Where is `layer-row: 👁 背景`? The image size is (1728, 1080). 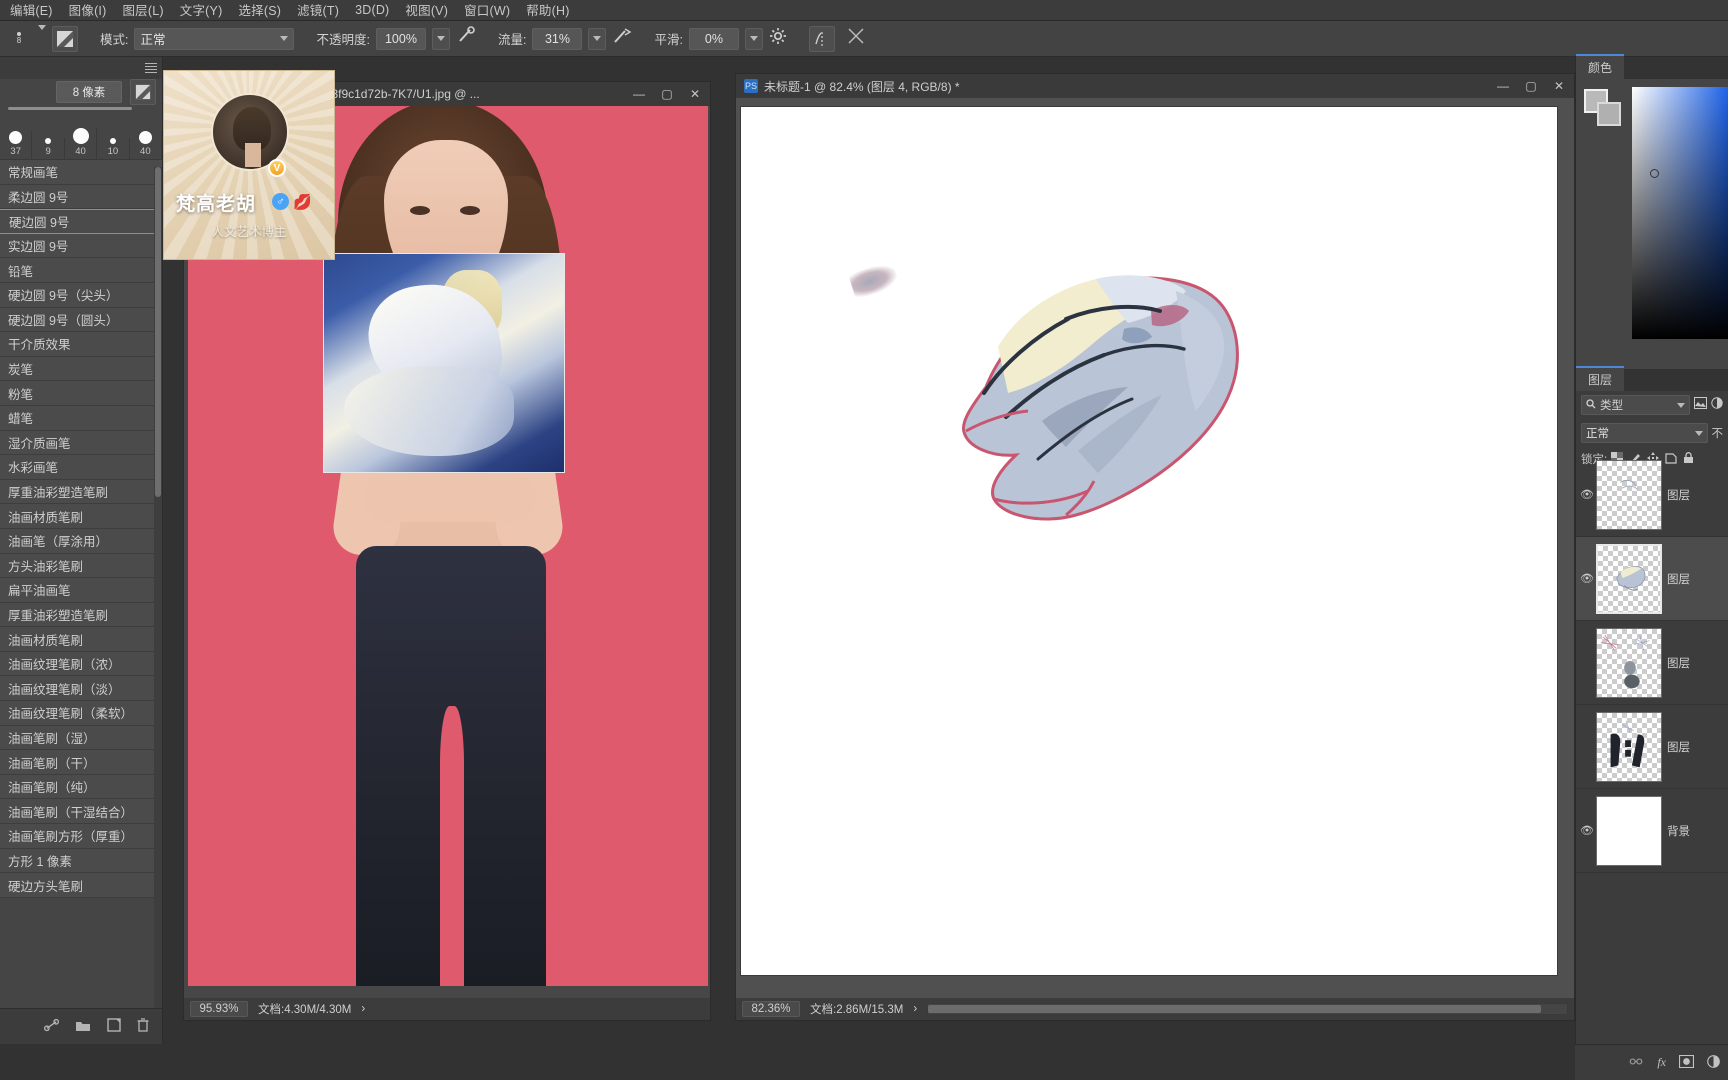 layer-row: 👁 背景 is located at coordinates (1652, 831).